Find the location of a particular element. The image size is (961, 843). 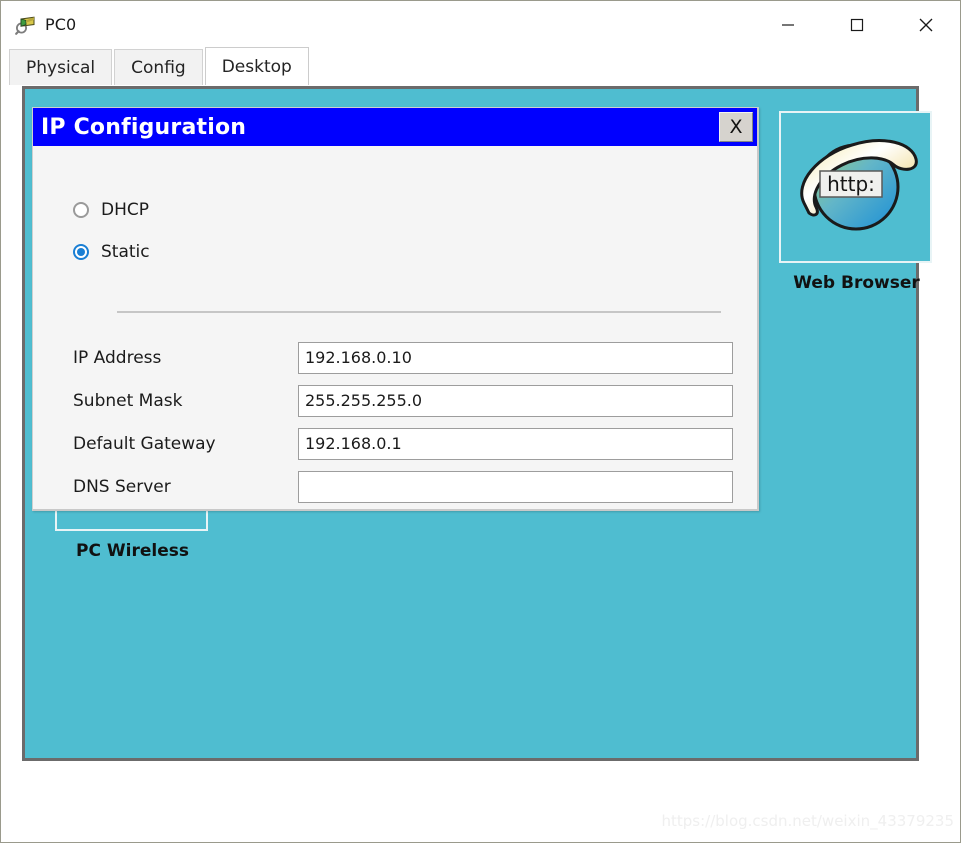

title-bar-left-group: PC0 is located at coordinates (38, 25).